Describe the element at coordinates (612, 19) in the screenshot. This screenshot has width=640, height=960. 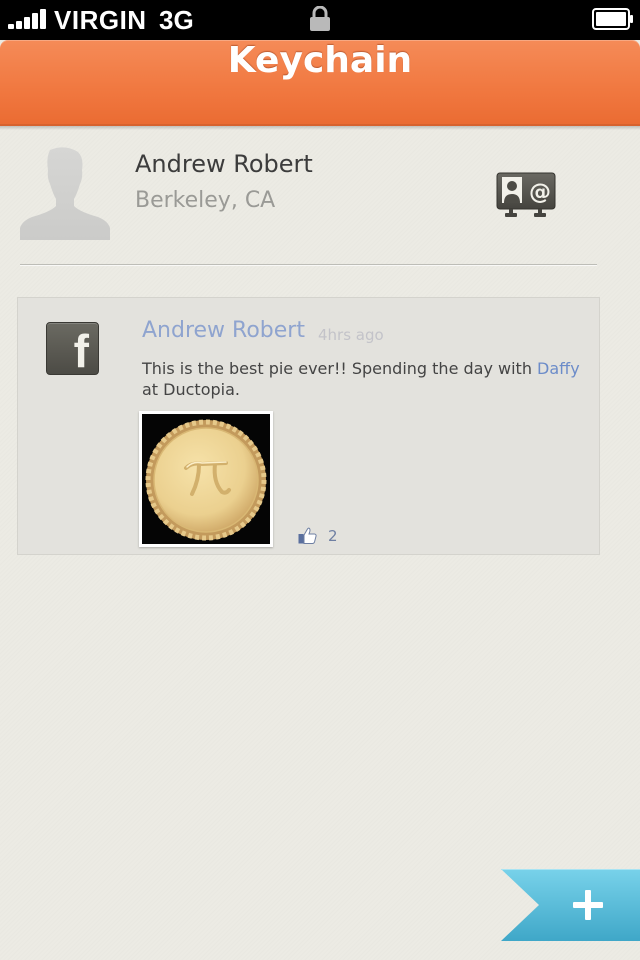
I see `battery-icon` at that location.